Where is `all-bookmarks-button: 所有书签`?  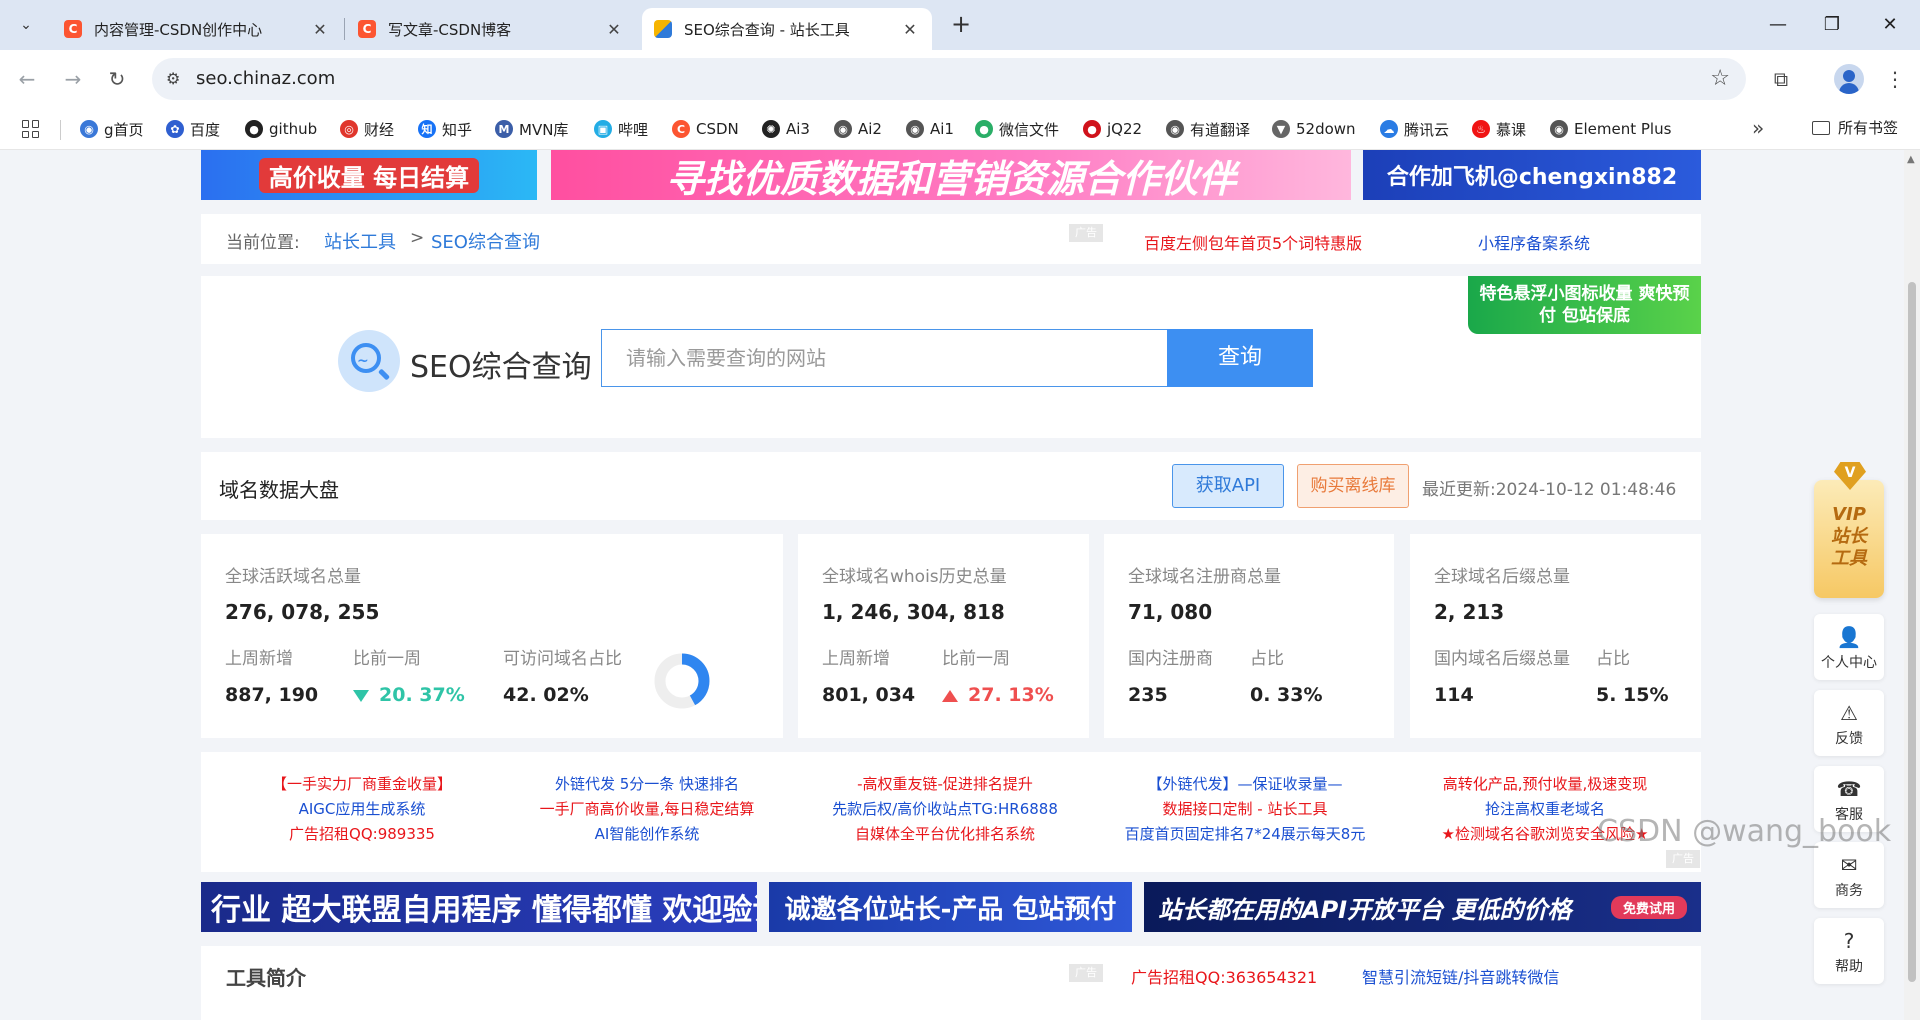
all-bookmarks-button: 所有书签 is located at coordinates (1855, 127).